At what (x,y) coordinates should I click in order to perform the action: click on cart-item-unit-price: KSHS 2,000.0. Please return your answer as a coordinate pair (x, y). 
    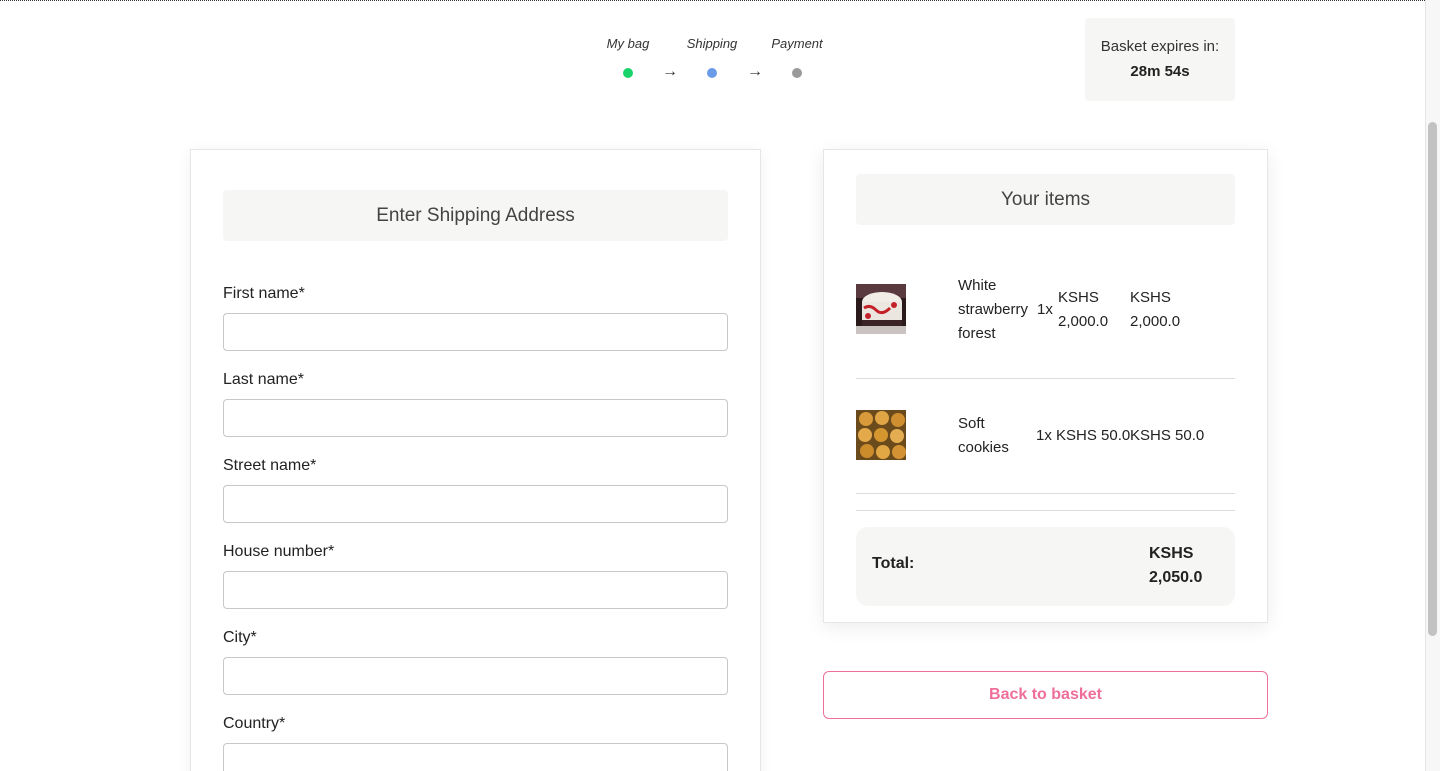
    Looking at the image, I should click on (1083, 309).